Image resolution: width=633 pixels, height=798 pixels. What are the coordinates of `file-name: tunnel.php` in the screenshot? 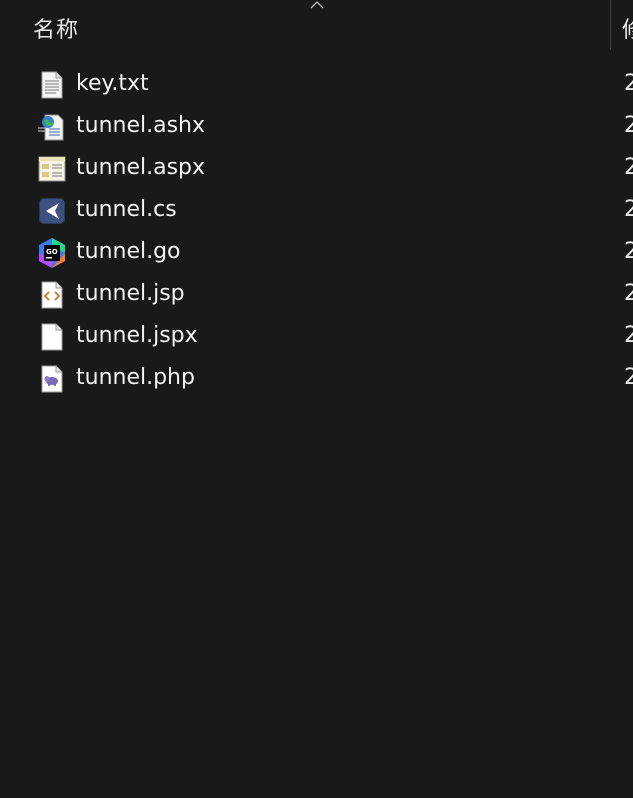 It's located at (135, 377).